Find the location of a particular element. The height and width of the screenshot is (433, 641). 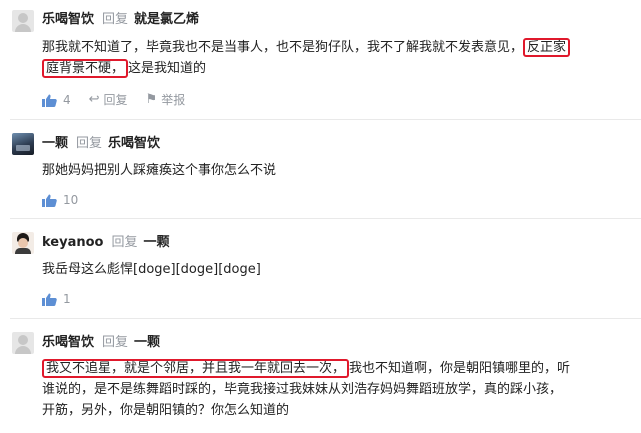

highlight-box: 反正家 is located at coordinates (547, 47).